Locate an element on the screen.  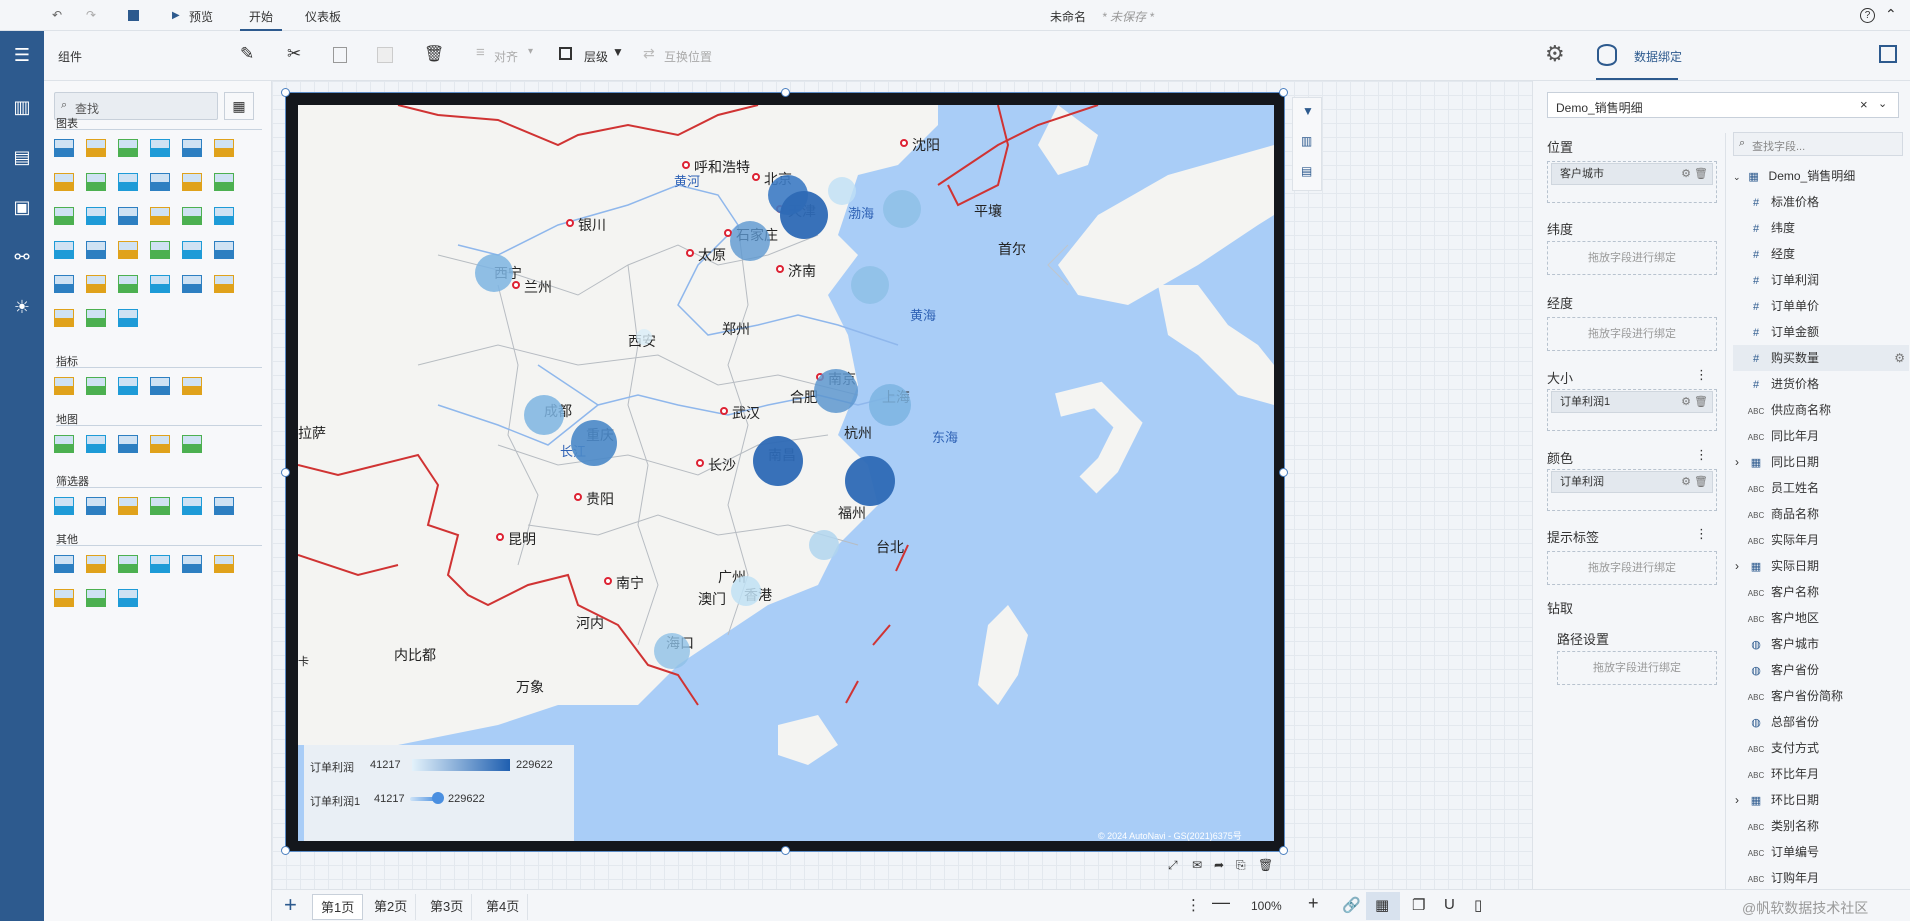
component-search-input: 查找 is located at coordinates (87, 108).